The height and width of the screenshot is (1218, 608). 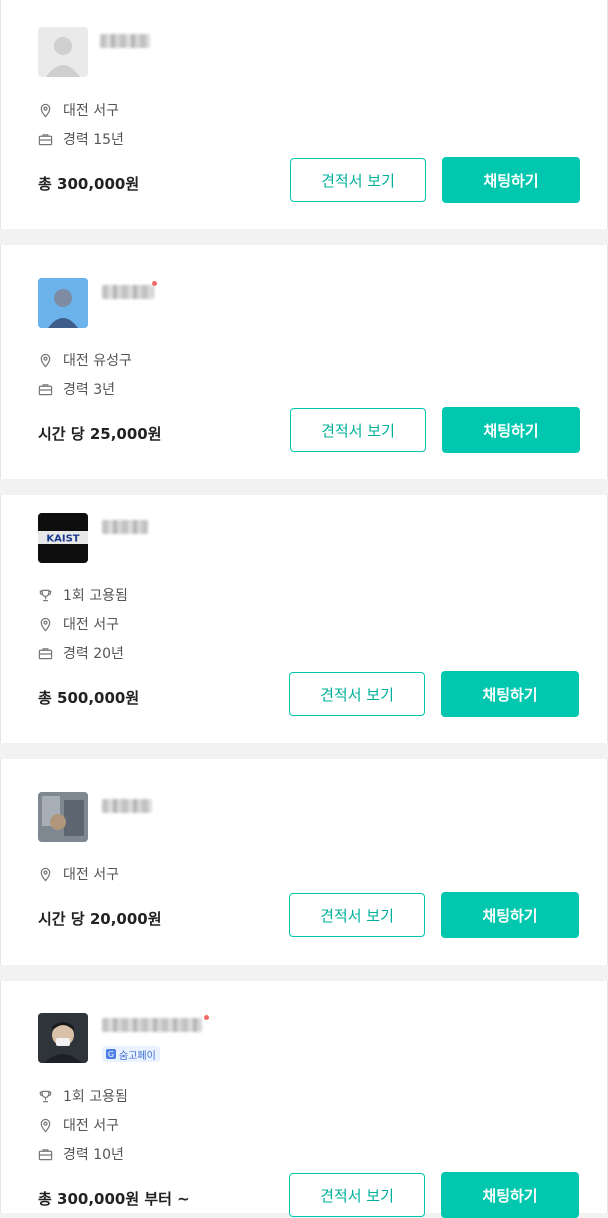 I want to click on kaist-logo-text: KAIST, so click(x=62, y=539).